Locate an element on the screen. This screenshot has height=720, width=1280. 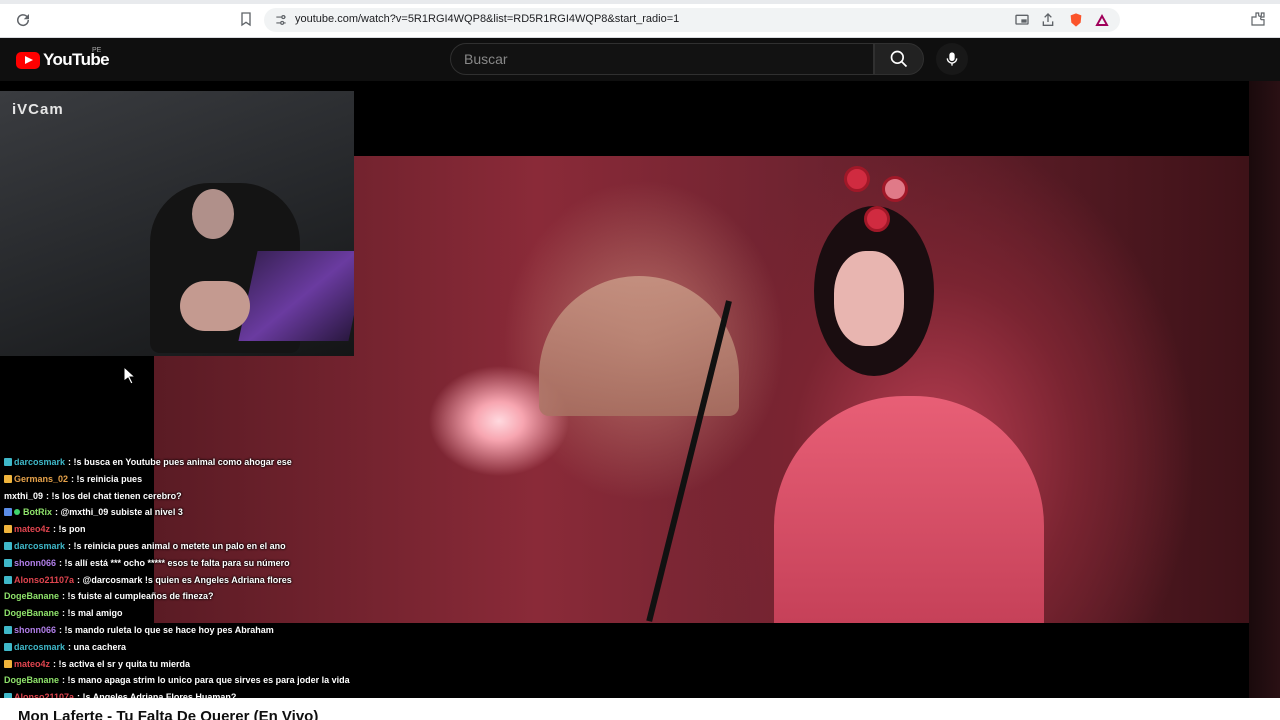
chat-username: mxthi_09 is located at coordinates (23, 496).